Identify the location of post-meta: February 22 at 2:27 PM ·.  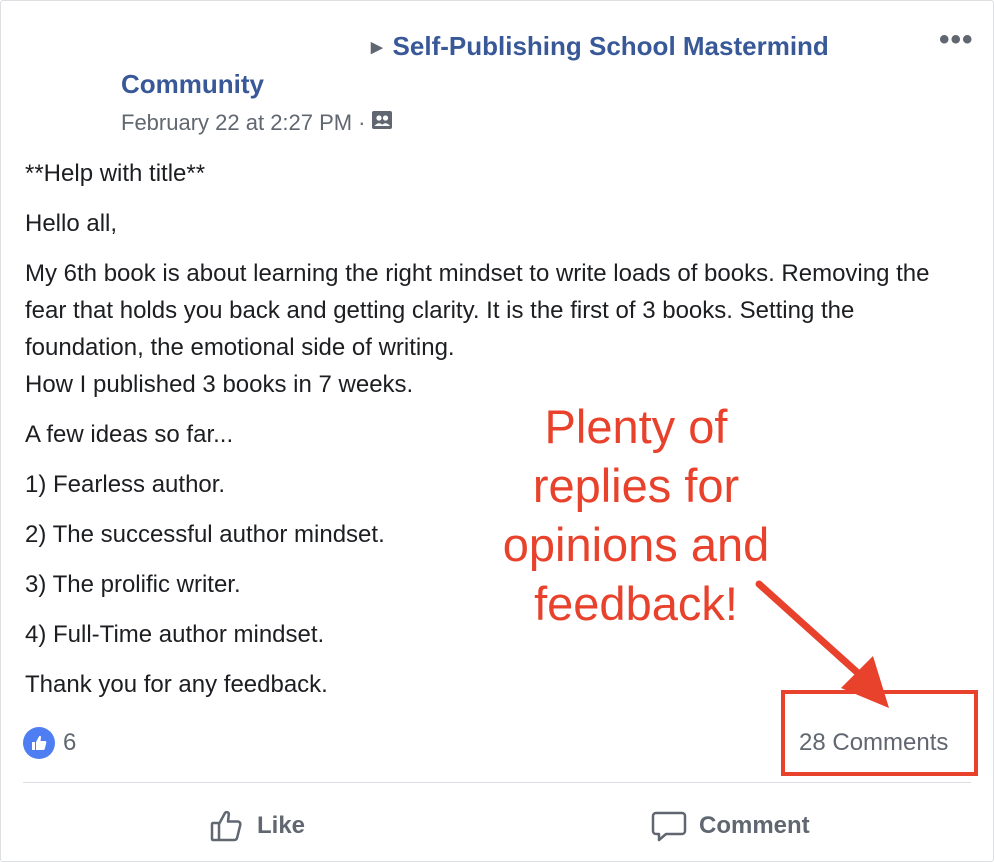
(257, 123).